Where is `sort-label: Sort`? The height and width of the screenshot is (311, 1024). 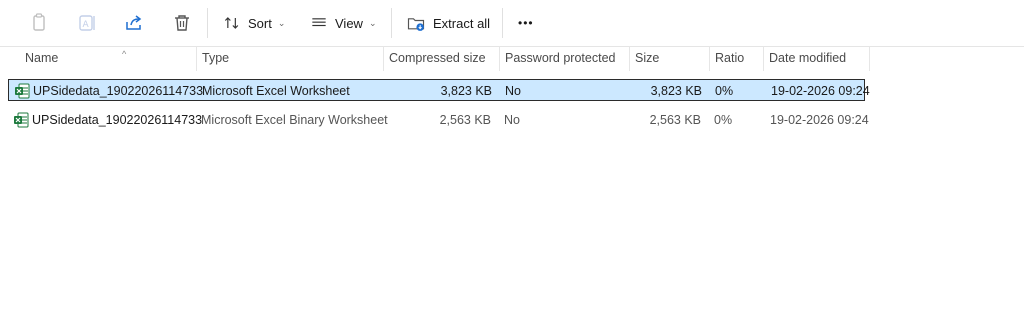 sort-label: Sort is located at coordinates (260, 23).